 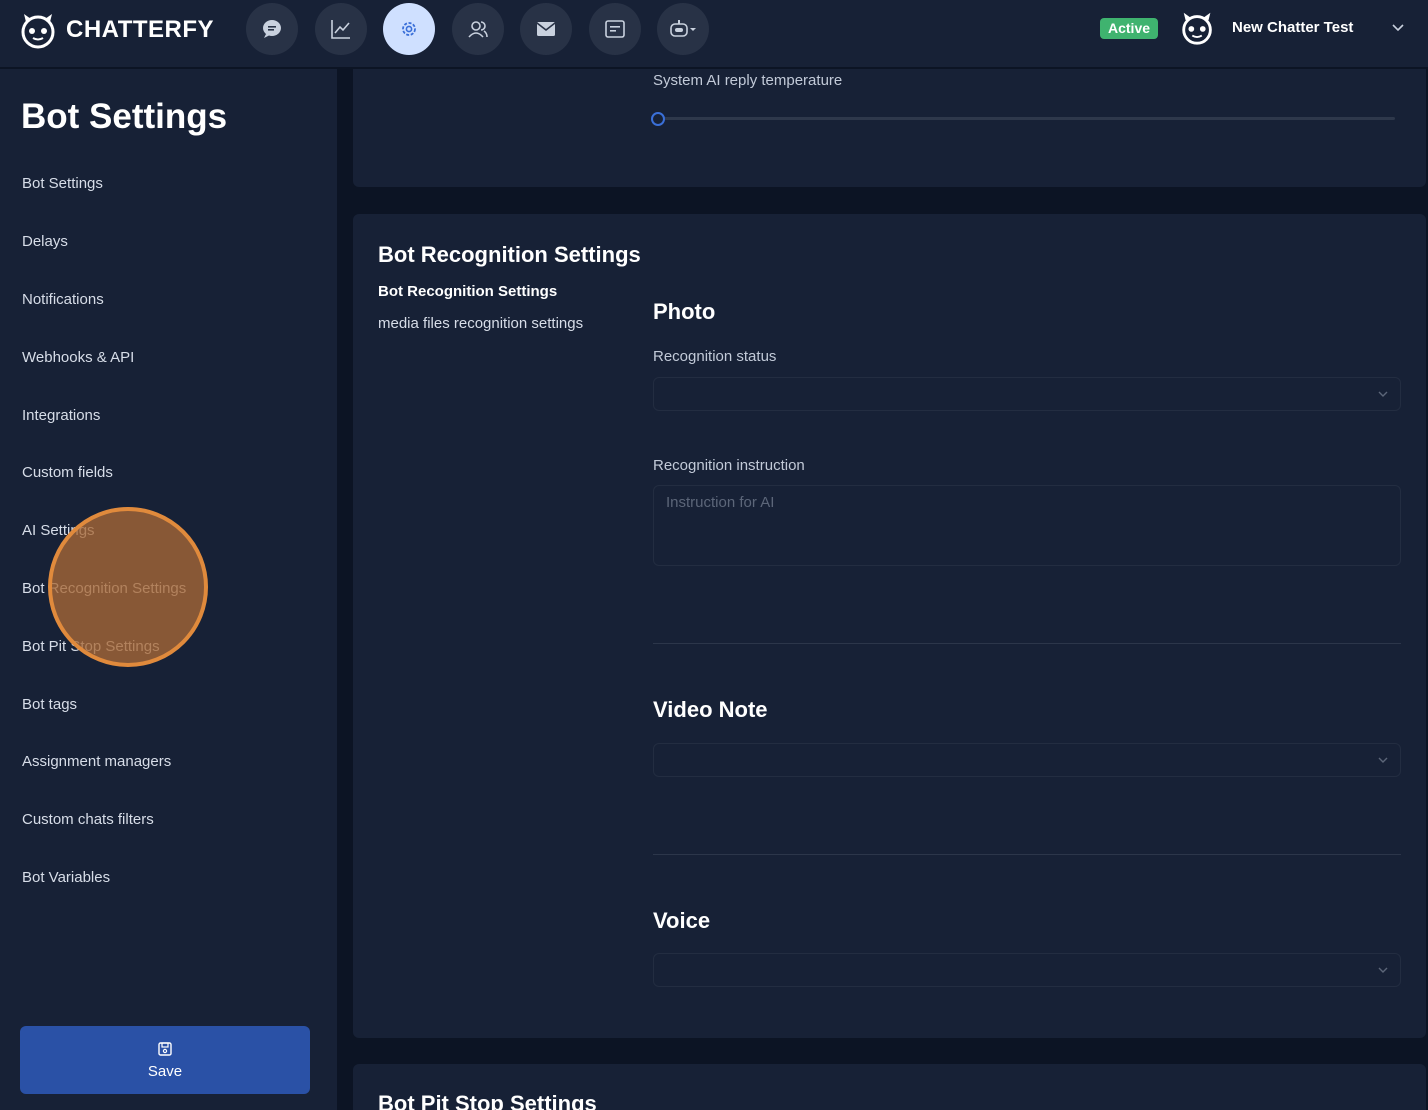 I want to click on bot-logo-icon, so click(x=38, y=31).